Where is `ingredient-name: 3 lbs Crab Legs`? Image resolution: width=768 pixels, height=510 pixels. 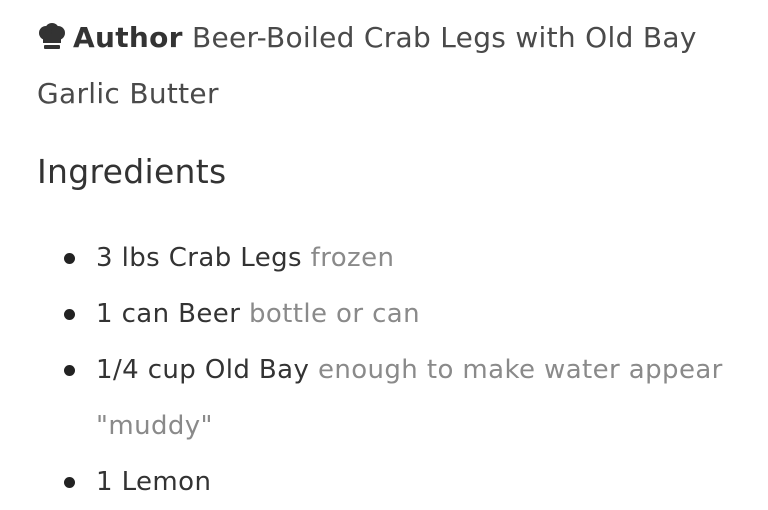
ingredient-name: 3 lbs Crab Legs is located at coordinates (199, 258).